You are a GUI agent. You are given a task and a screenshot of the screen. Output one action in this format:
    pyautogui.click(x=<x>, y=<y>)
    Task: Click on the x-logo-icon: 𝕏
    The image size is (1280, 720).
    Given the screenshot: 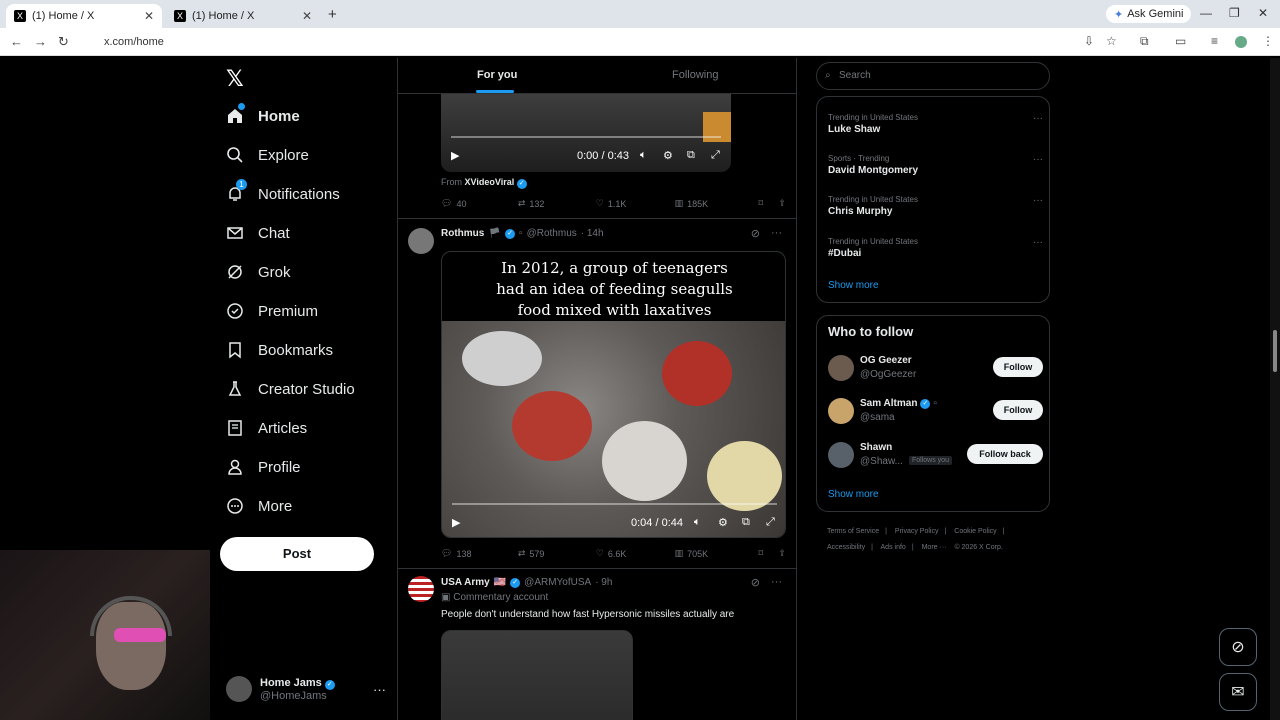 What is the action you would take?
    pyautogui.click(x=235, y=79)
    